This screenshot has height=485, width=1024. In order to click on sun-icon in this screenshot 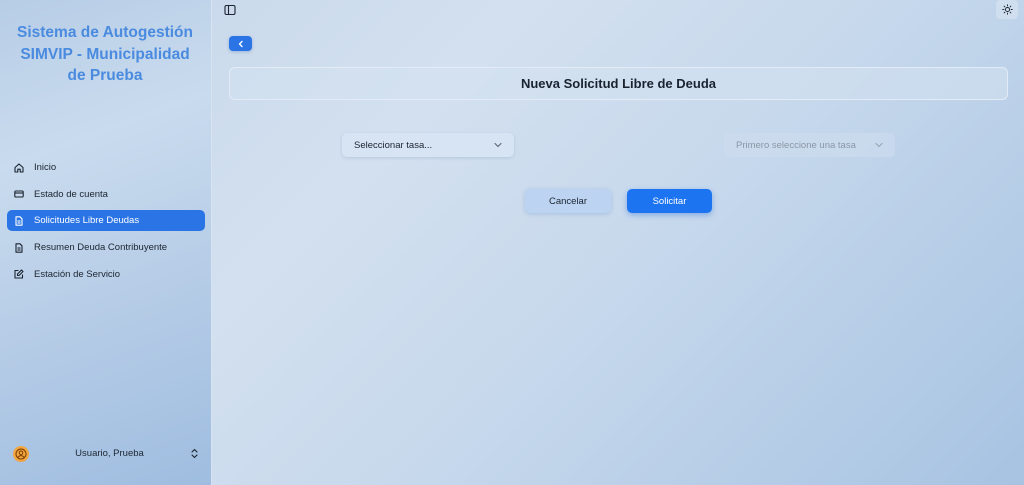, I will do `click(1007, 9)`.